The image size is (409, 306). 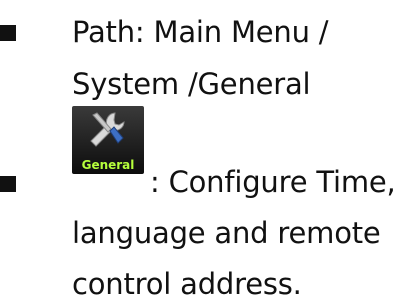 I want to click on wrench-screwdriver-icon, so click(x=107, y=129).